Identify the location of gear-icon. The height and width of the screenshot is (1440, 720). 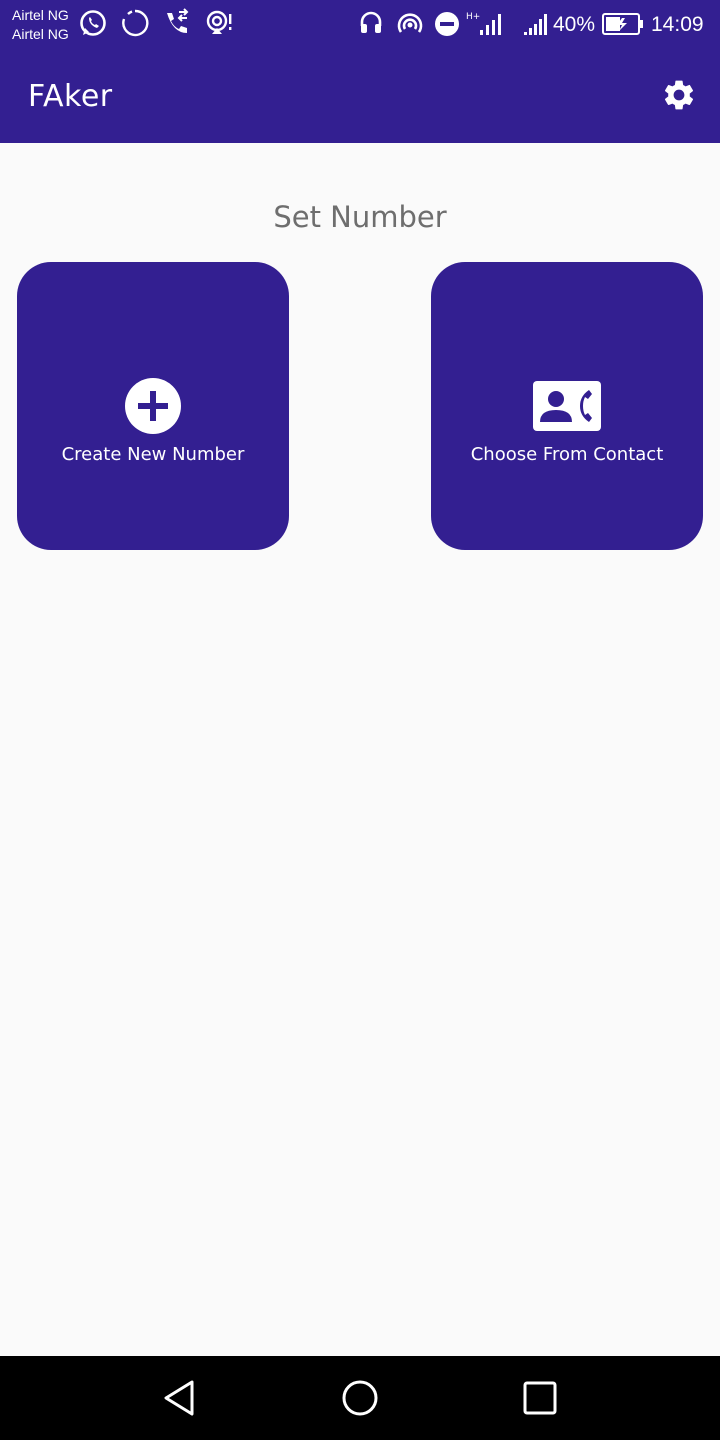
(679, 95).